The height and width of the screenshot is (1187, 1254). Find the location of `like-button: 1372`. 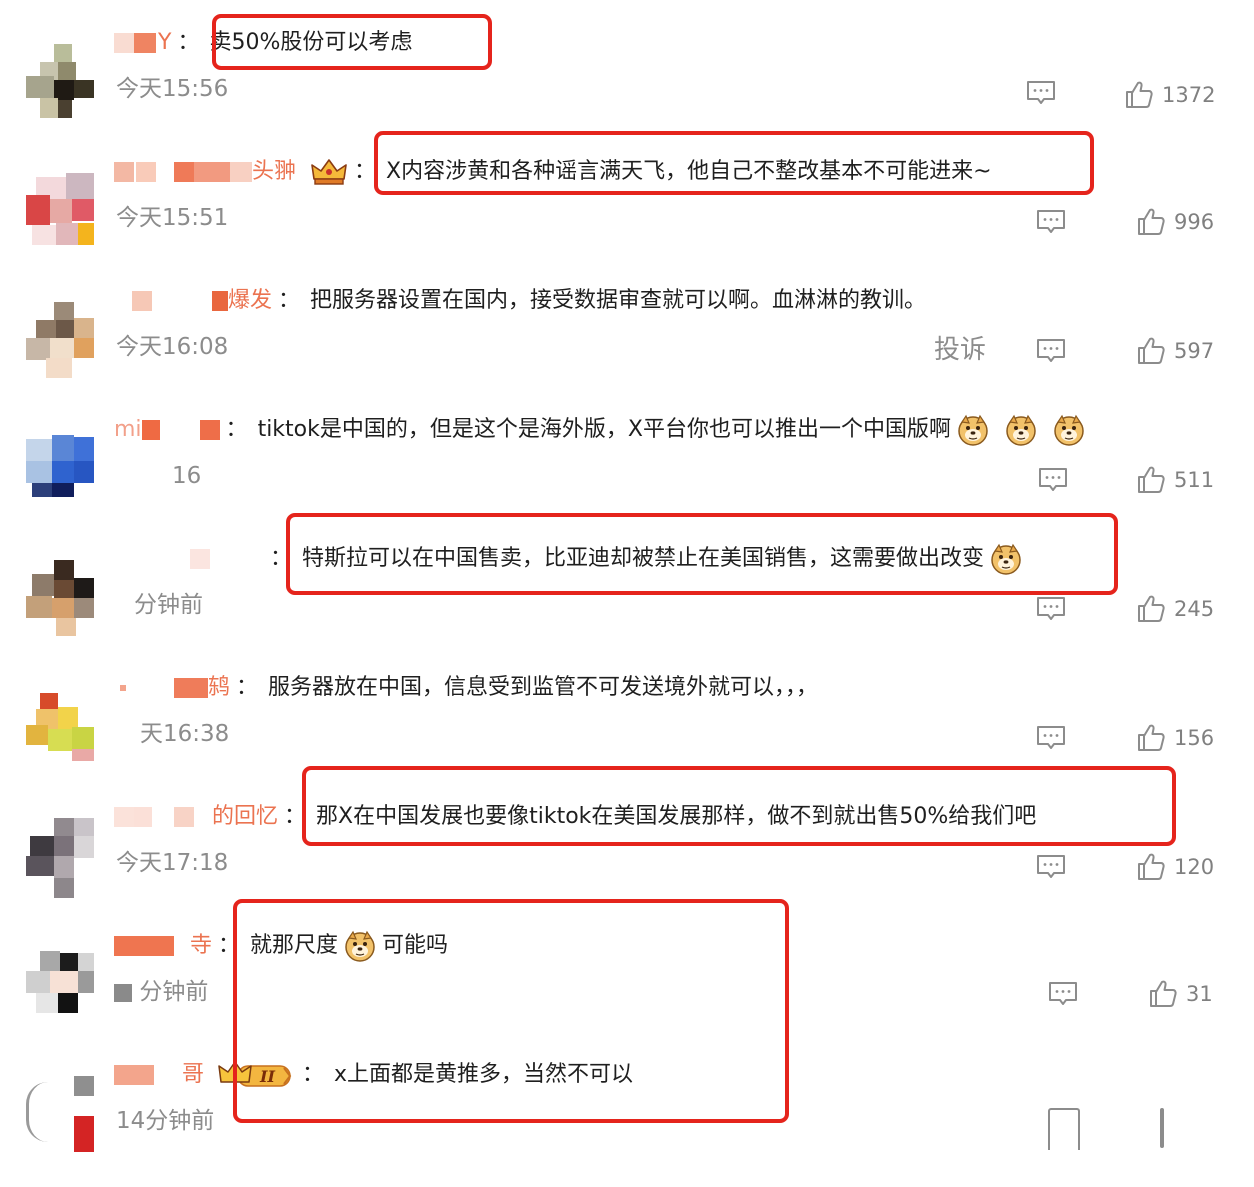

like-button: 1372 is located at coordinates (1169, 95).